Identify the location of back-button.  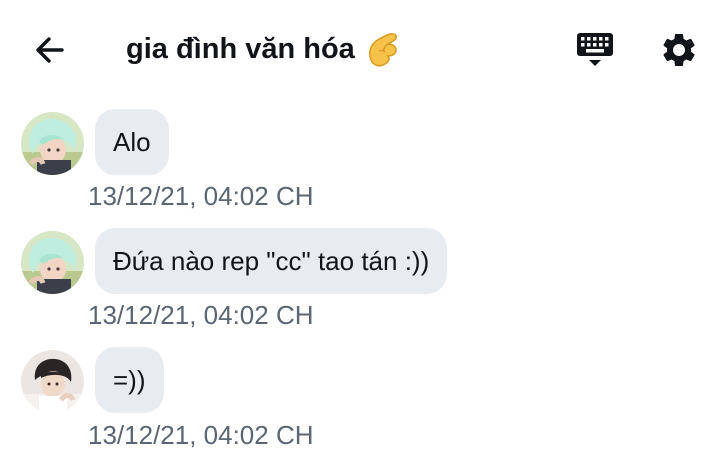
(50, 50).